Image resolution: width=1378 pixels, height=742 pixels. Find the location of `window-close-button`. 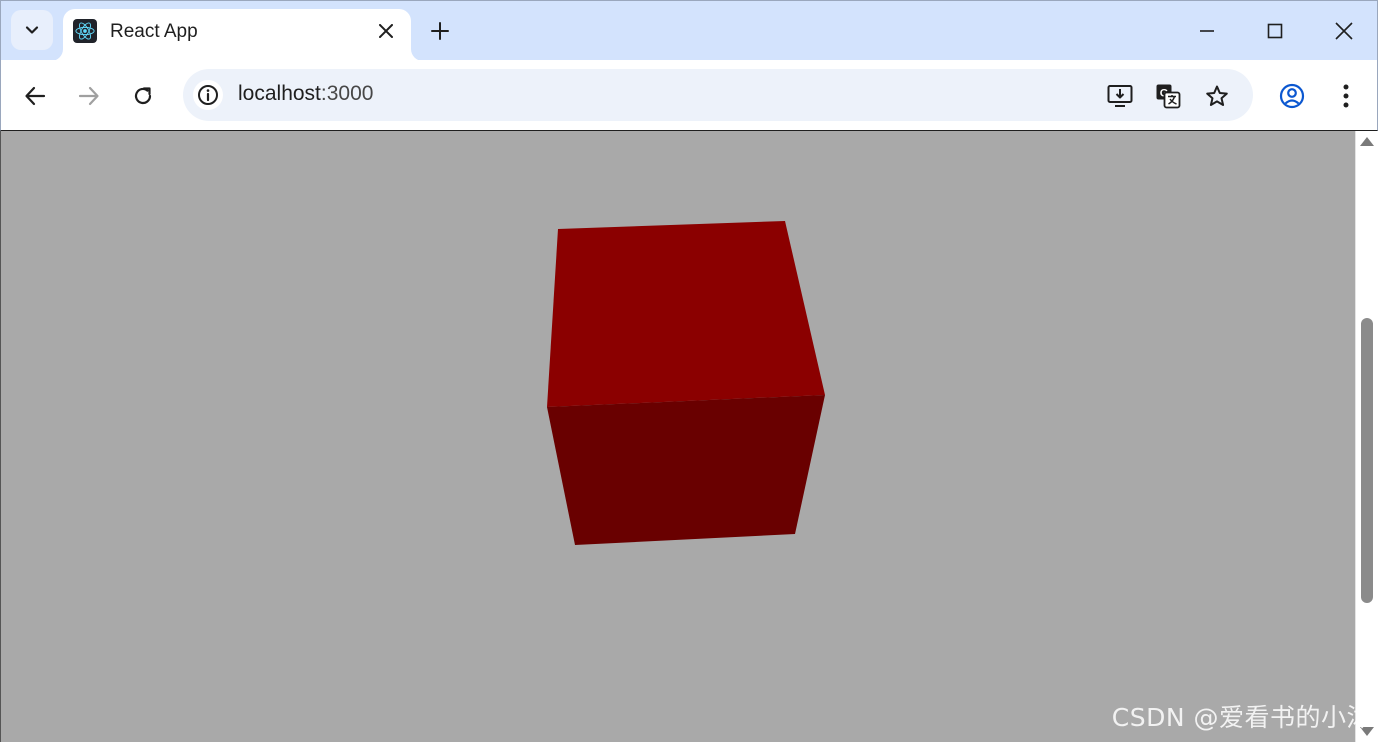

window-close-button is located at coordinates (1344, 31).